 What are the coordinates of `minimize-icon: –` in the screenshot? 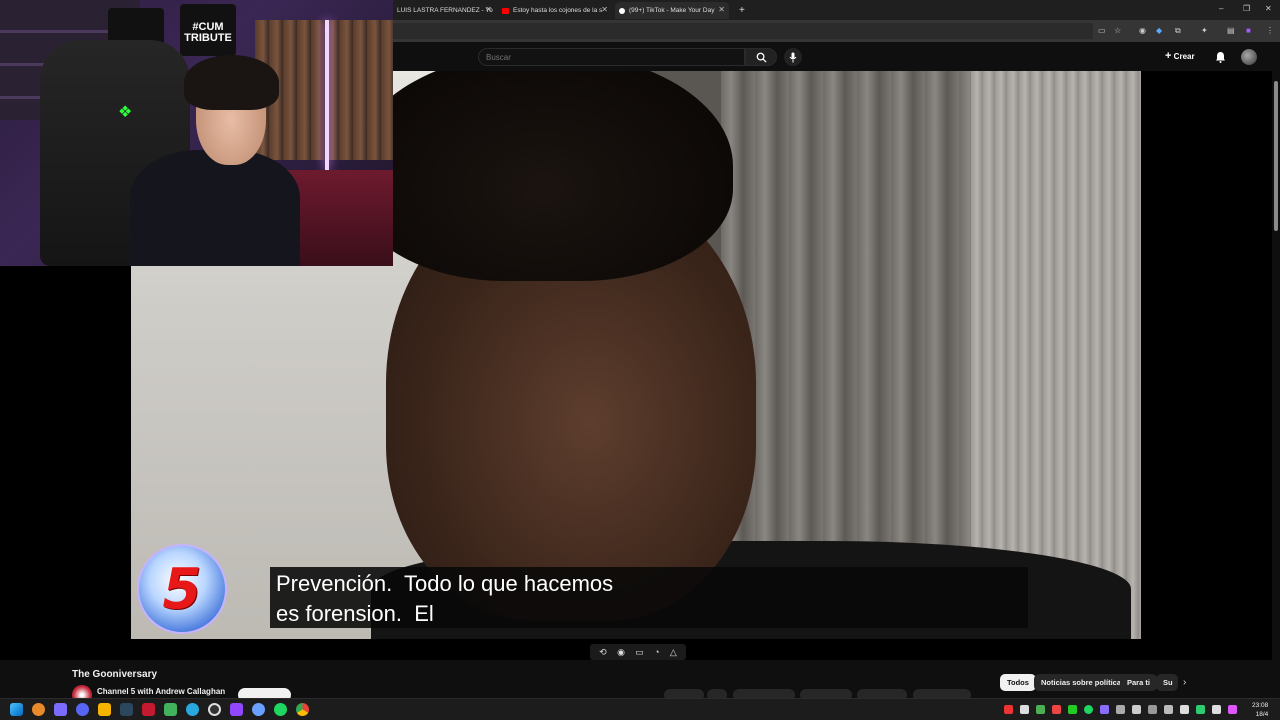 It's located at (1221, 8).